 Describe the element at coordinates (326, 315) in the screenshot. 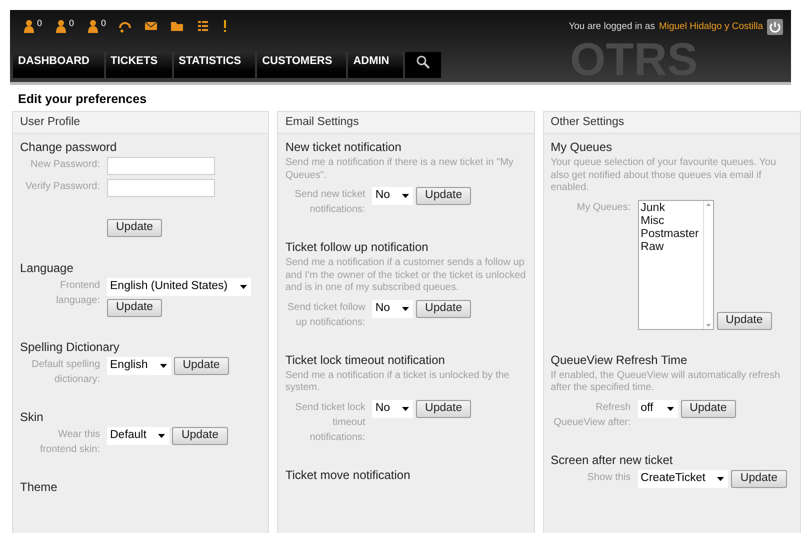

I see `field-label: Send ticket follow up notifications:` at that location.